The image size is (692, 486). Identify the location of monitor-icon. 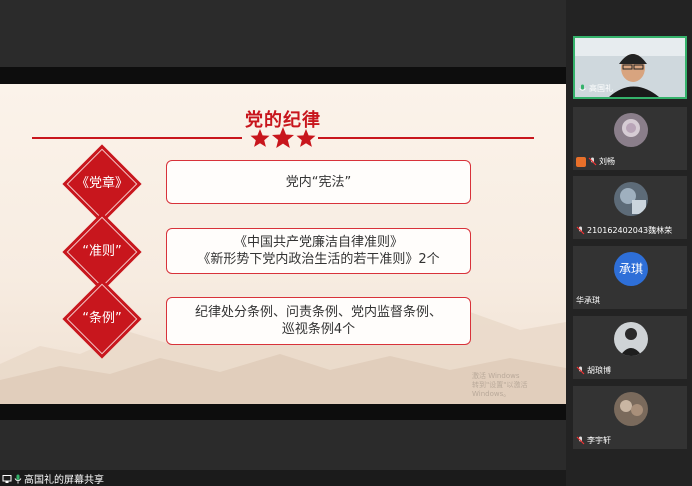
(7, 478).